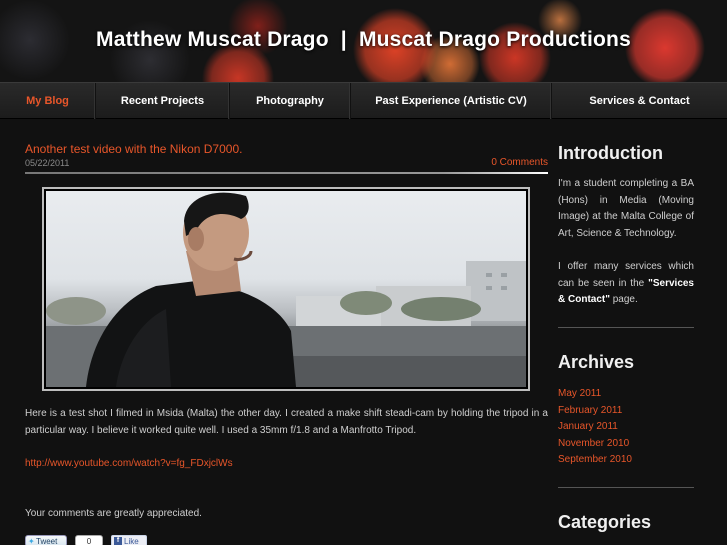 This screenshot has width=727, height=545. What do you see at coordinates (623, 300) in the screenshot?
I see `intro-text-end: page.` at bounding box center [623, 300].